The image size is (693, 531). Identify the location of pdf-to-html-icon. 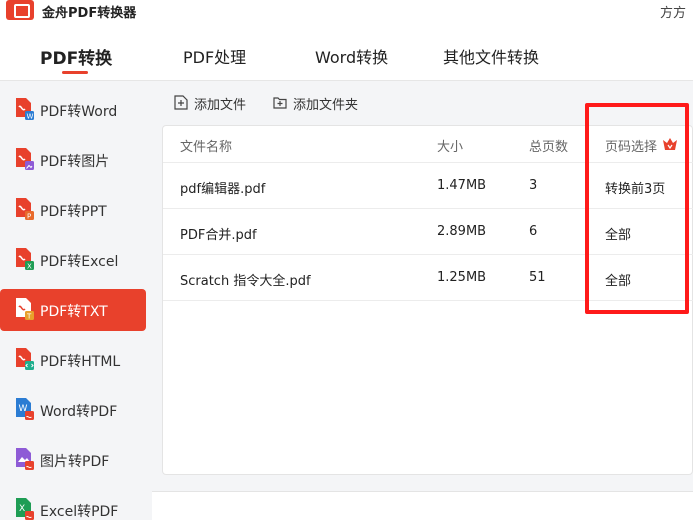
(25, 359).